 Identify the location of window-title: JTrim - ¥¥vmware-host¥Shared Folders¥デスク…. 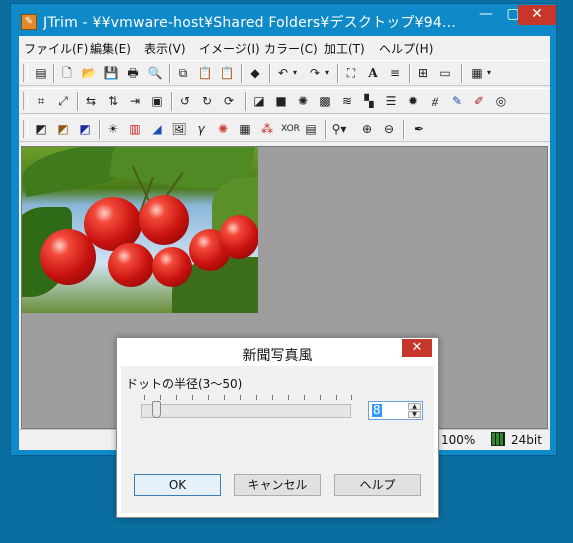
(249, 23).